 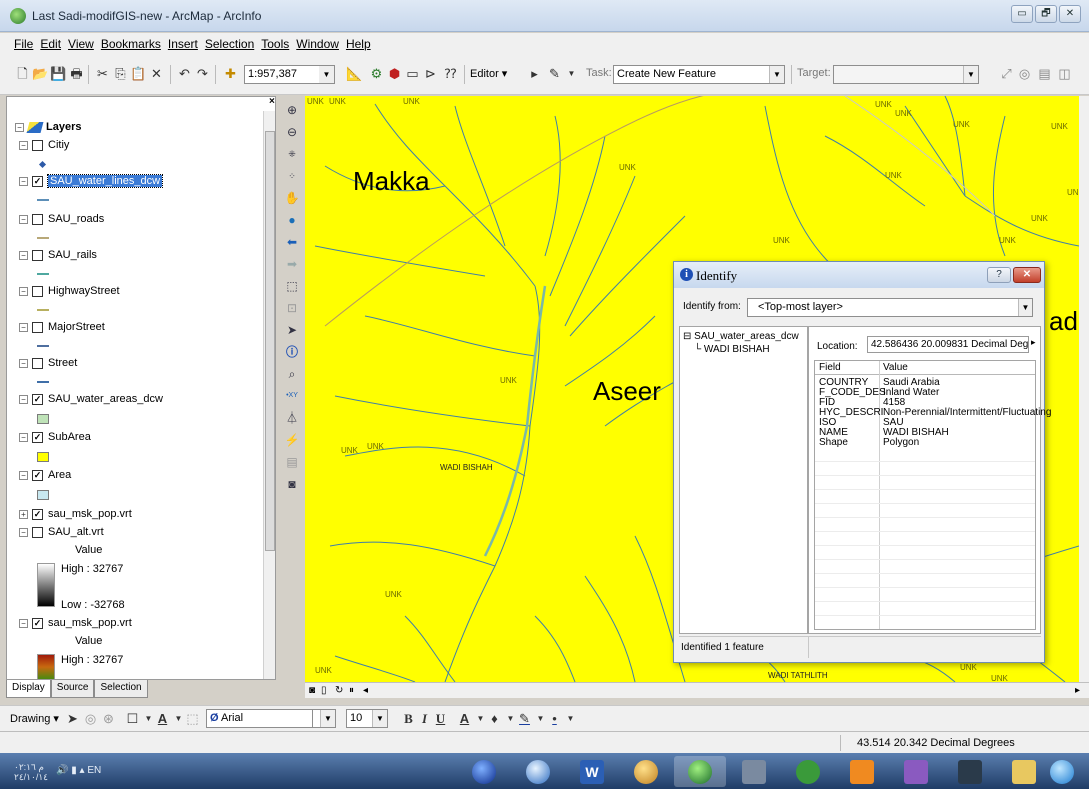 I want to click on menu-view: View, so click(x=81, y=44).